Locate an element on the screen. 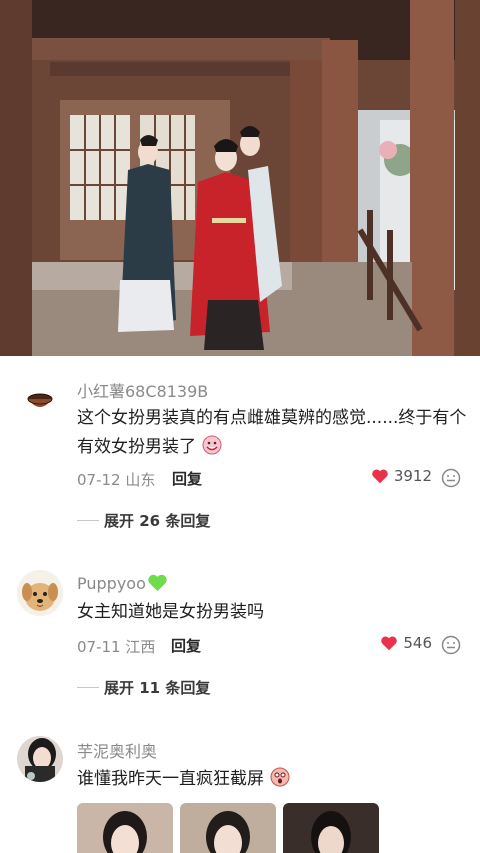  shocked-emoji is located at coordinates (280, 782).